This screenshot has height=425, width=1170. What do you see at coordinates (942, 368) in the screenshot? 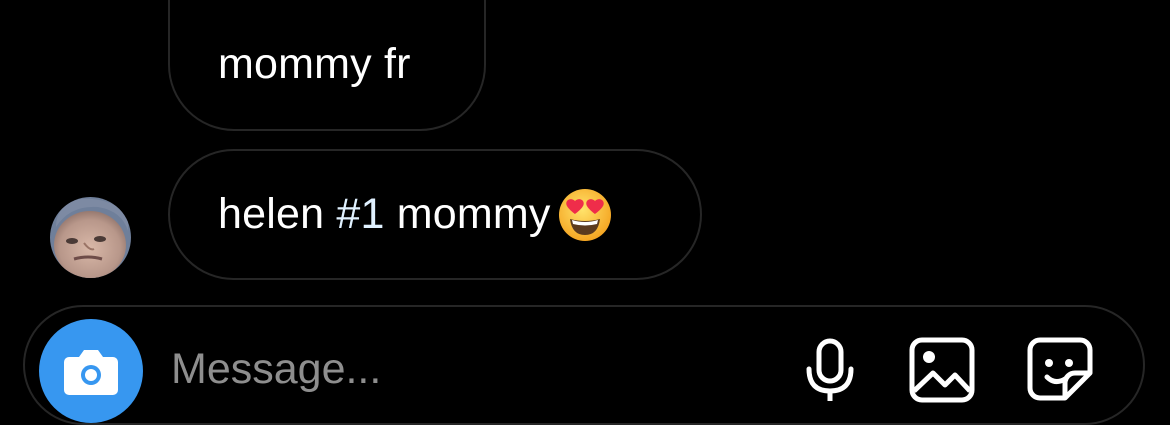
I see `gallery-icon` at bounding box center [942, 368].